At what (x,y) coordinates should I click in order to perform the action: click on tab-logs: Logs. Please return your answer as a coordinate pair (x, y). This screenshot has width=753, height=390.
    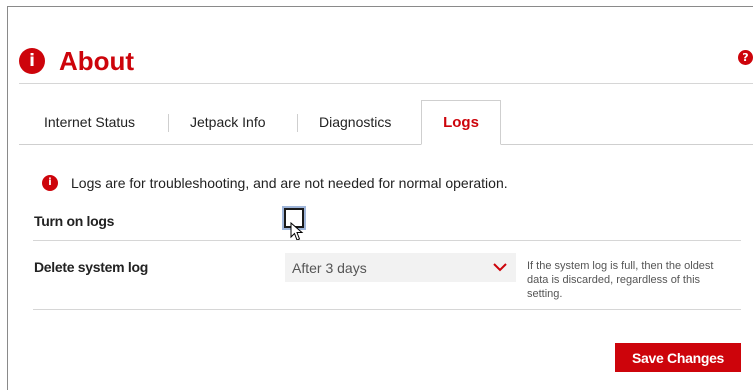
    Looking at the image, I should click on (461, 122).